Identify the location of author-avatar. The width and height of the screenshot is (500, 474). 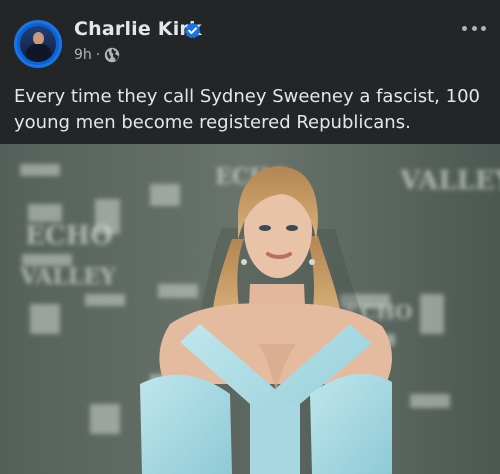
(38, 44).